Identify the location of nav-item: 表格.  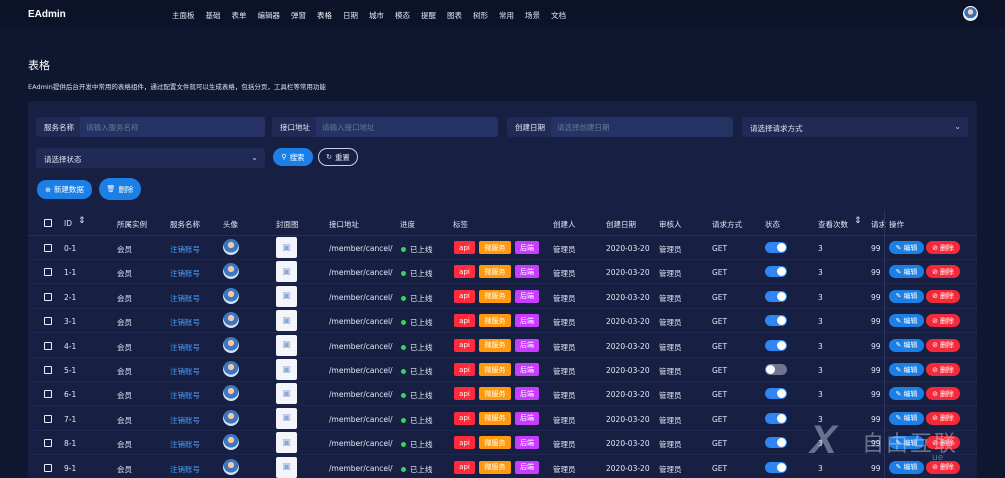
(324, 16).